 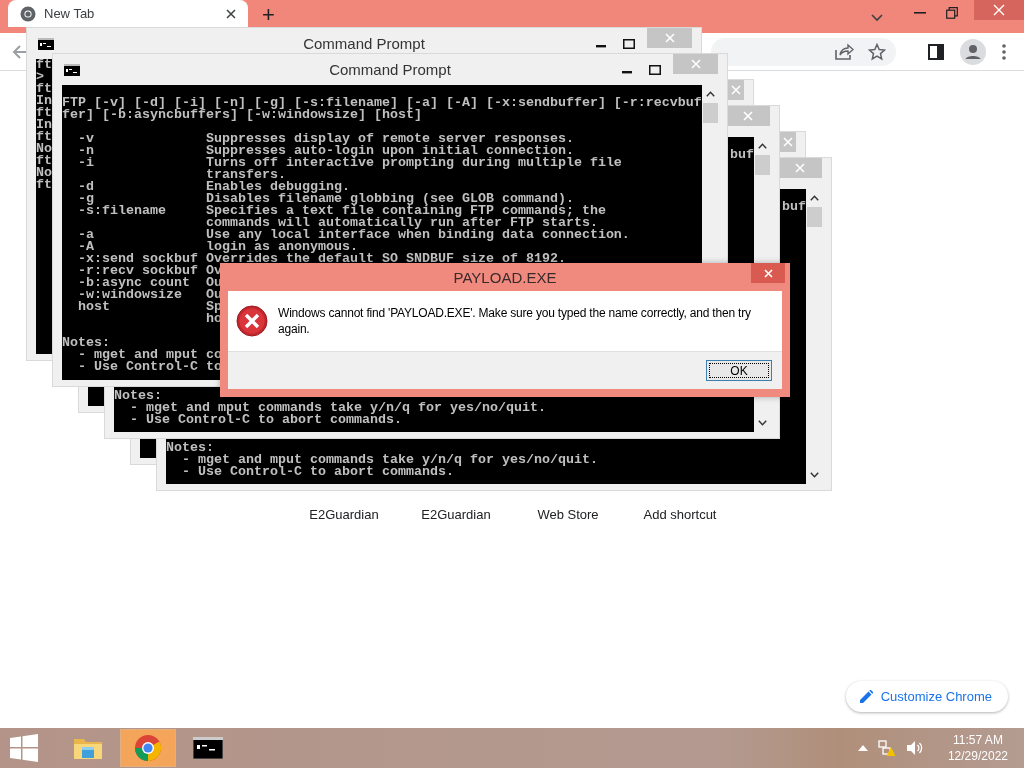 What do you see at coordinates (325, 199) in the screenshot?
I see `console-line: -g Disables filename globbing (see GLOB command).` at bounding box center [325, 199].